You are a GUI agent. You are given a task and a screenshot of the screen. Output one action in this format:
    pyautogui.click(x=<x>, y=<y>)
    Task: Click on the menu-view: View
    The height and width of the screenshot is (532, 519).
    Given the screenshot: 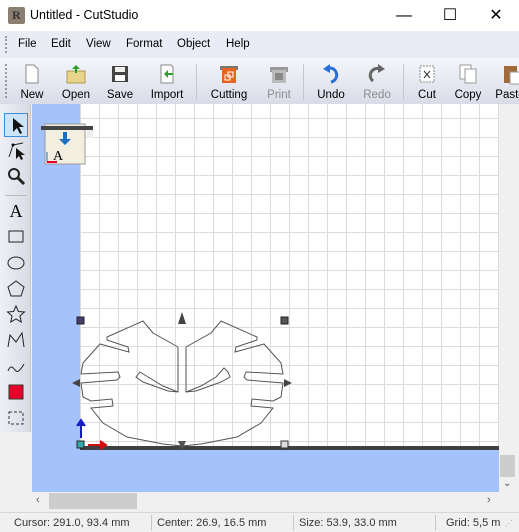 What is the action you would take?
    pyautogui.click(x=98, y=44)
    